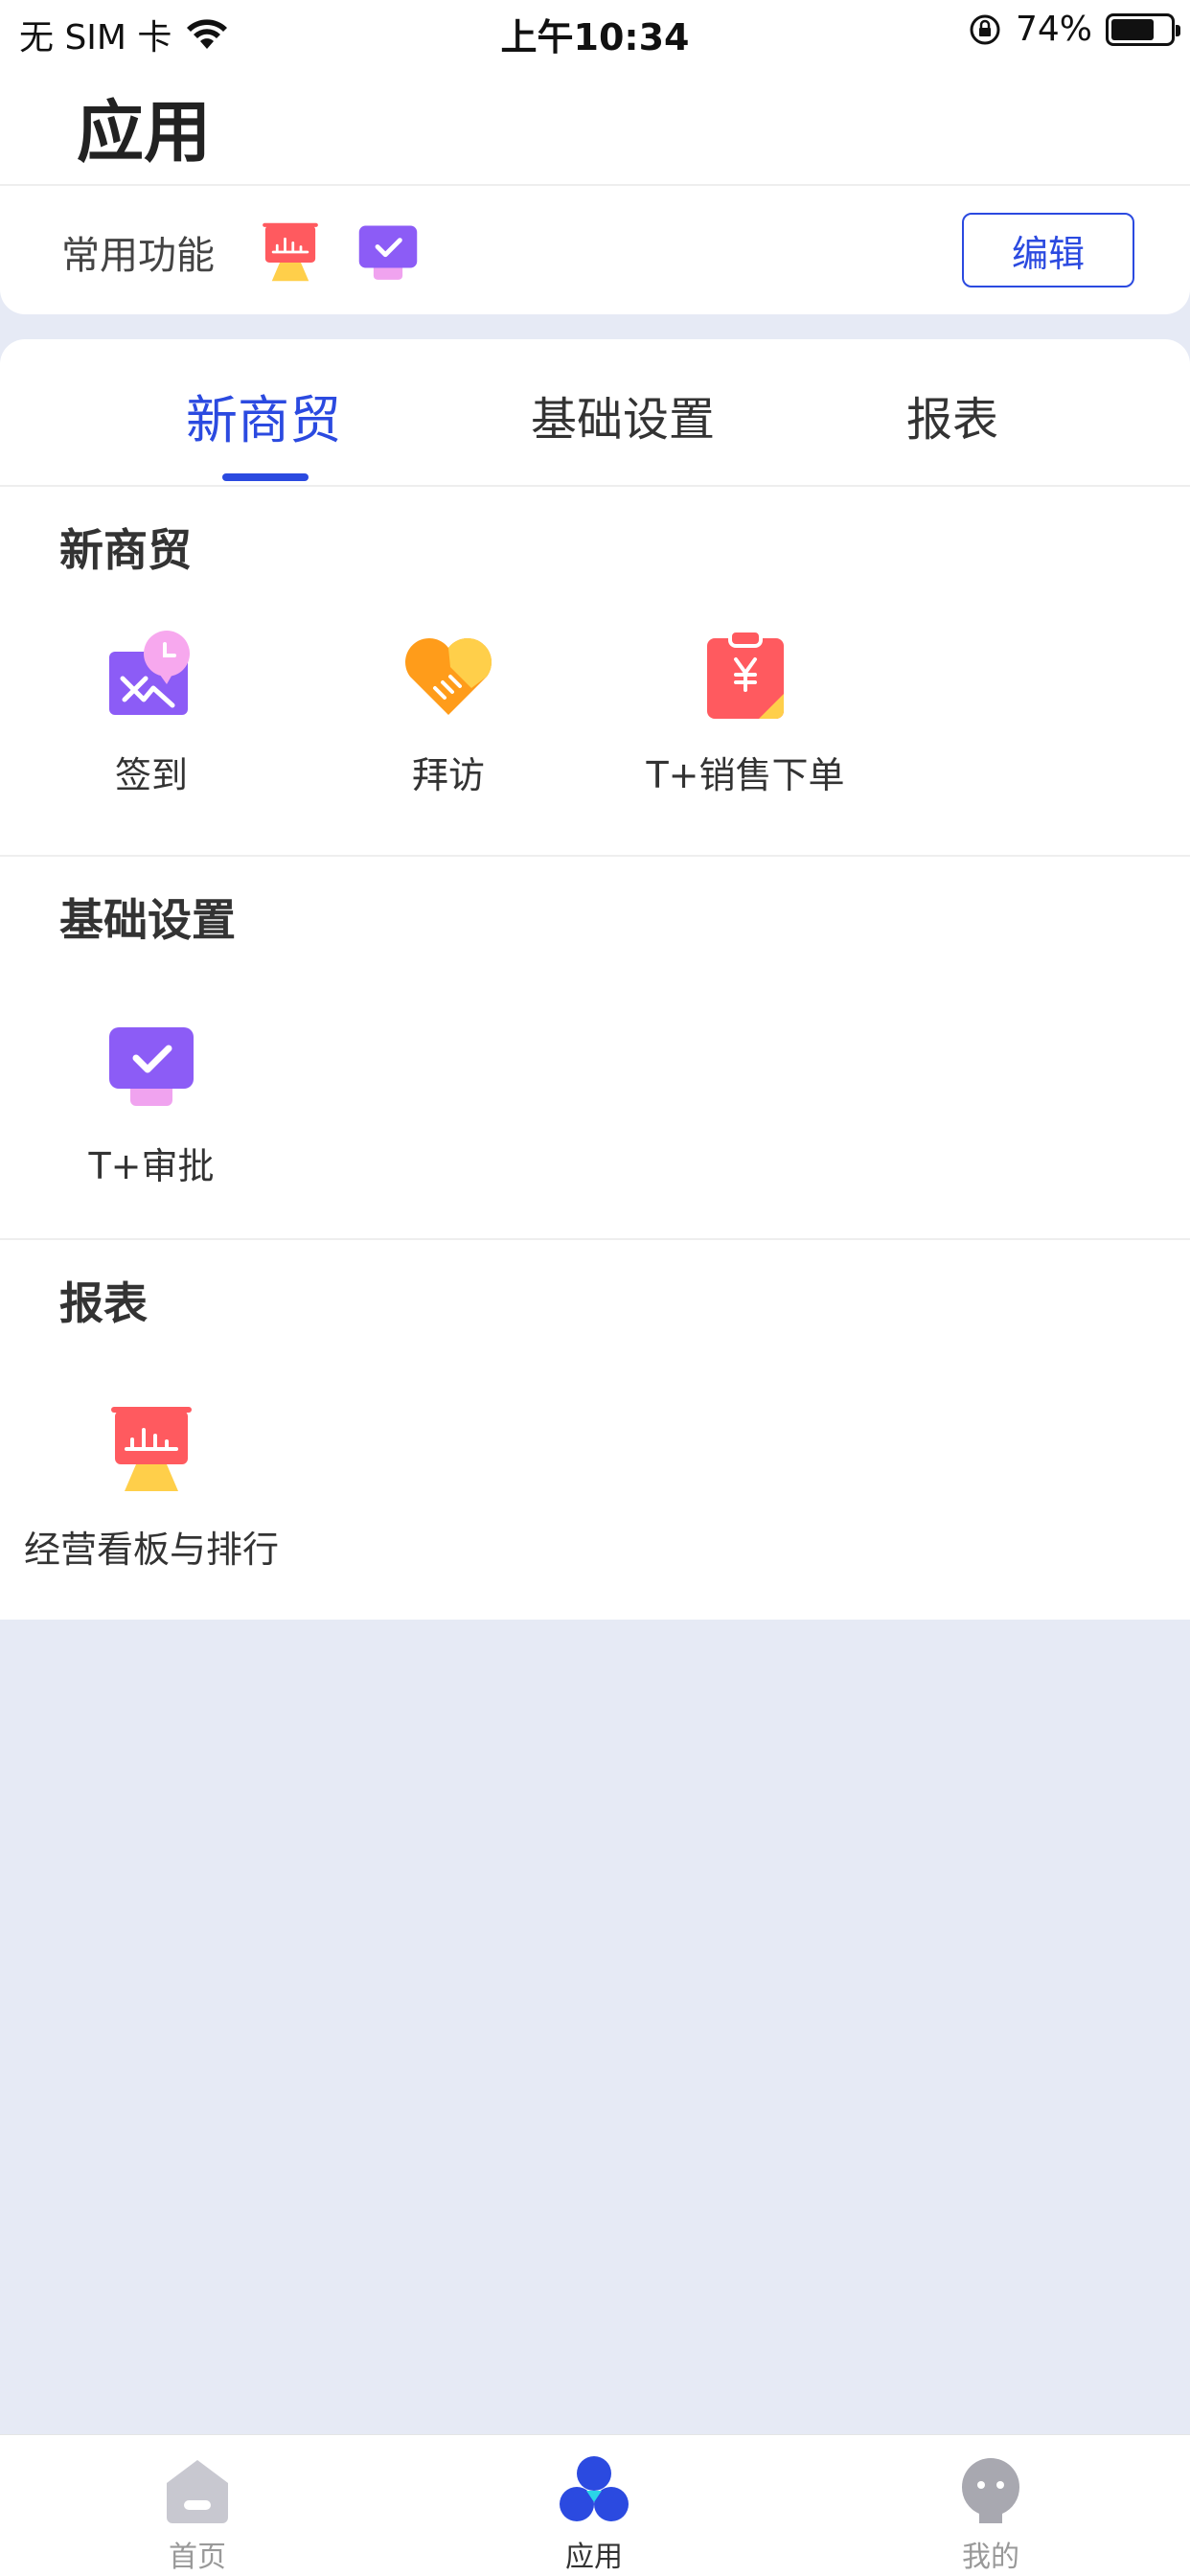 The height and width of the screenshot is (2576, 1190). I want to click on app-label: 签到, so click(151, 775).